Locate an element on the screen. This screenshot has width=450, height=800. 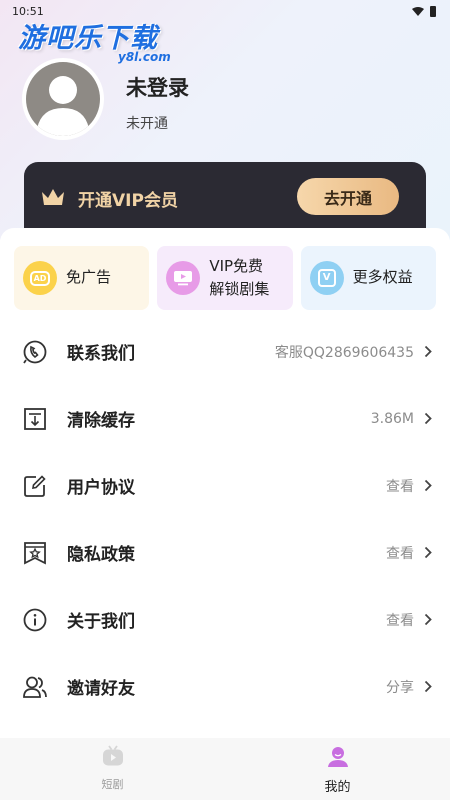
tab-mine: 我的 is located at coordinates (337, 769).